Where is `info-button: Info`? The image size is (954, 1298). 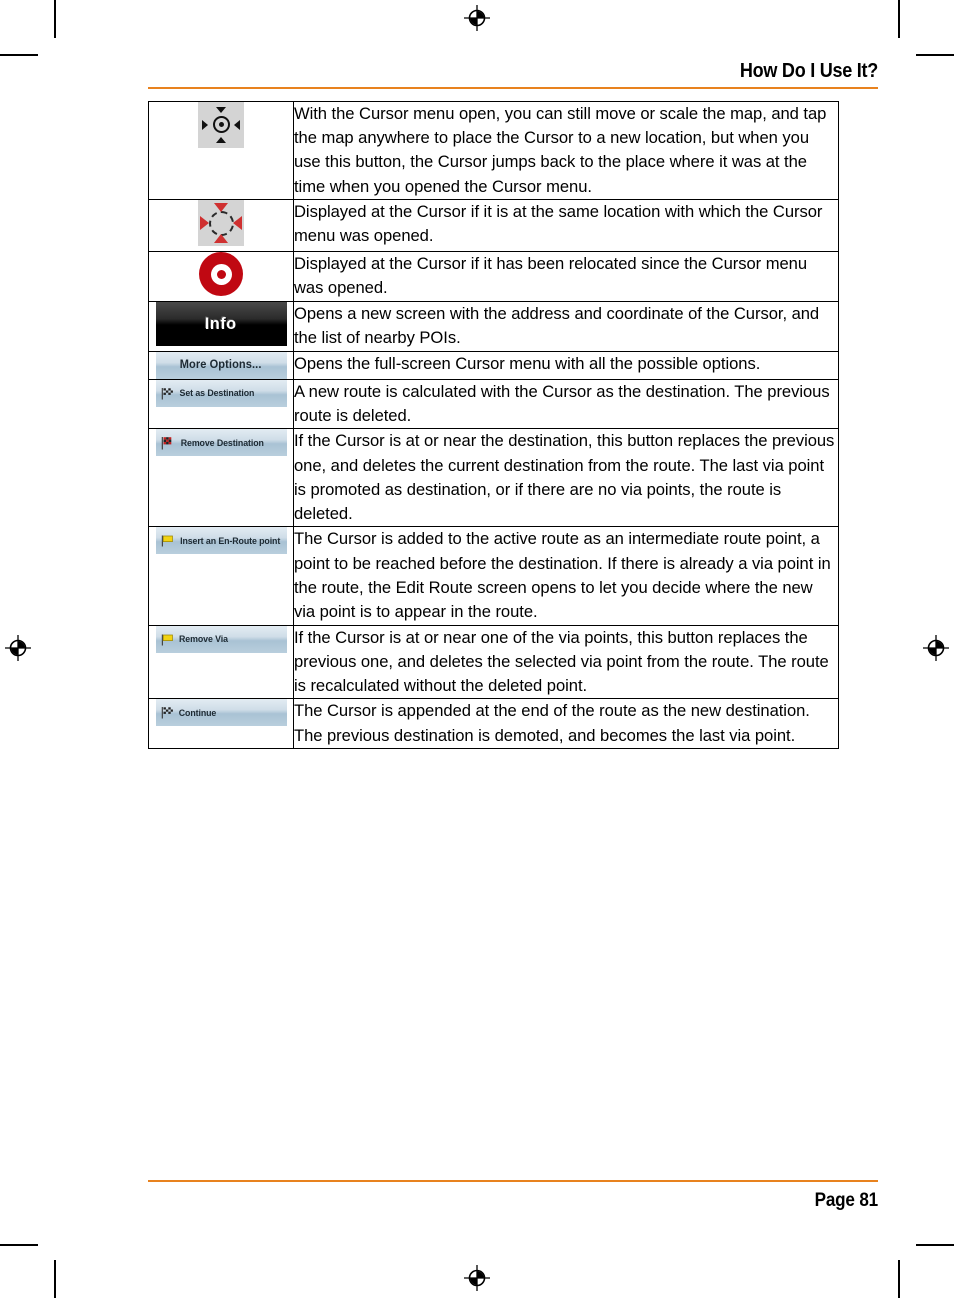 info-button: Info is located at coordinates (221, 324).